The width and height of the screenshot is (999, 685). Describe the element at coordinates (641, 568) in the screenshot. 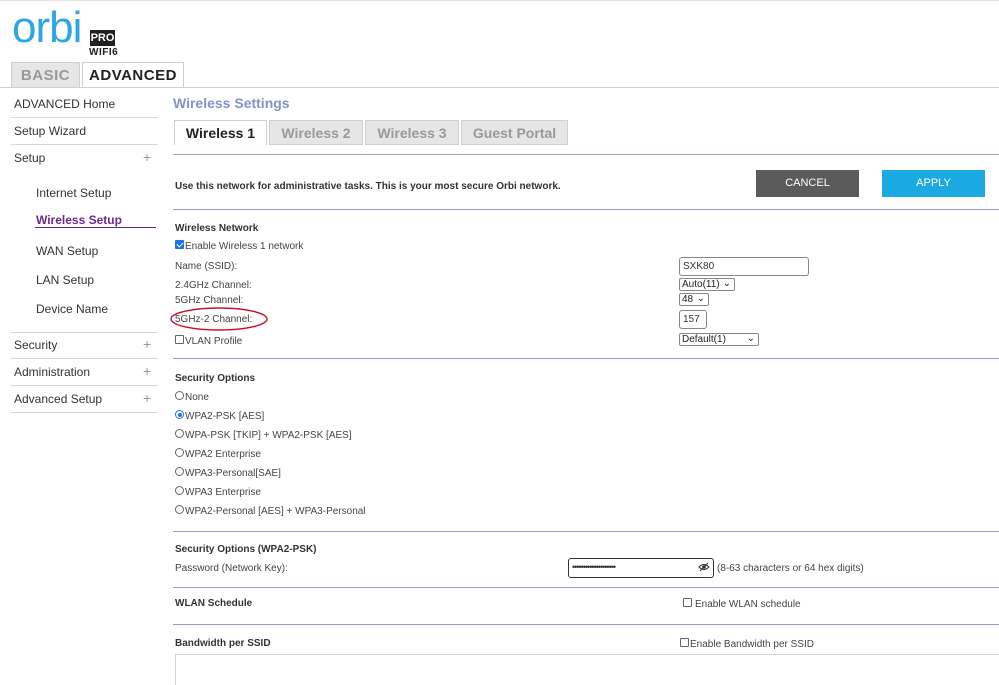

I see `password-input: ••••••••••••••••••••` at that location.